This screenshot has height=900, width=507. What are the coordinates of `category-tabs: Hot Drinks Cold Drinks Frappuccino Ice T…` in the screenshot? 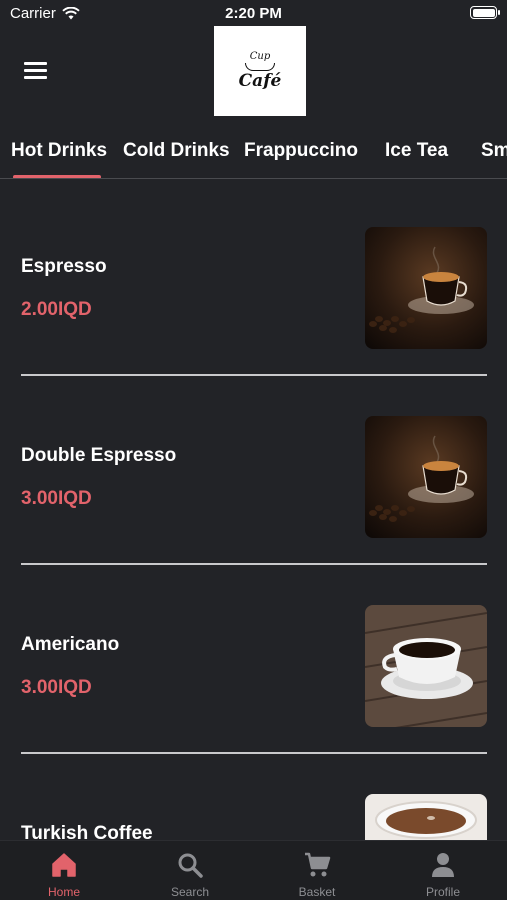 It's located at (253, 154).